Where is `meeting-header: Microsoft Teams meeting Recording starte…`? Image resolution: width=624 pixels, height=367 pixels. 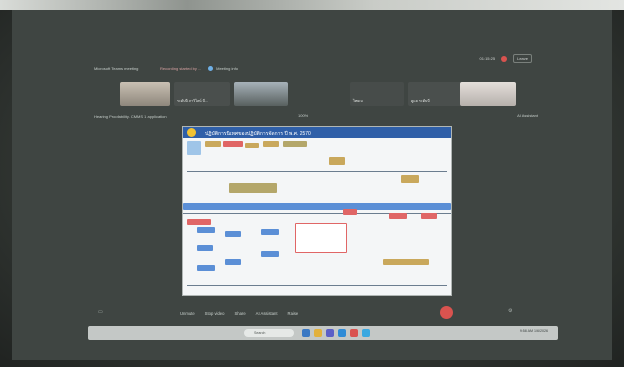
meeting-header: Microsoft Teams meeting Recording starte… is located at coordinates (320, 67).